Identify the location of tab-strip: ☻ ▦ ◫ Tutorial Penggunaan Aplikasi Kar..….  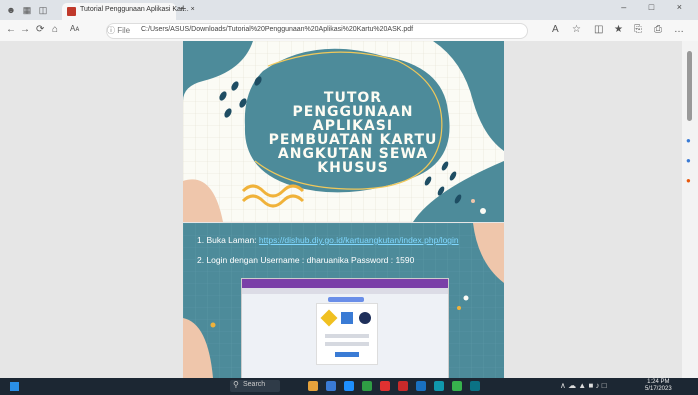
(349, 10).